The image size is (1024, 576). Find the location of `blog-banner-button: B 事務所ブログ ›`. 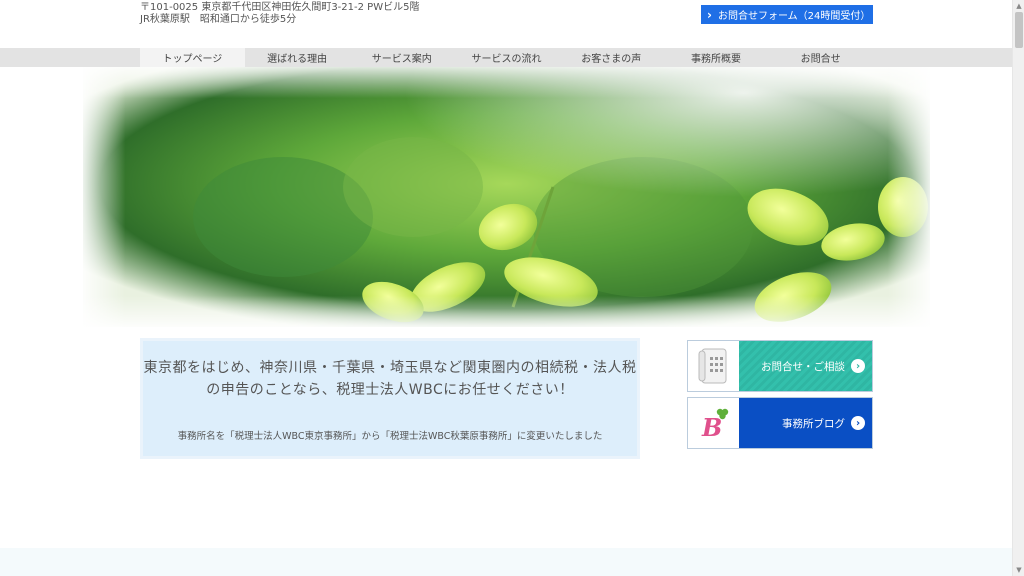

blog-banner-button: B 事務所ブログ › is located at coordinates (780, 423).